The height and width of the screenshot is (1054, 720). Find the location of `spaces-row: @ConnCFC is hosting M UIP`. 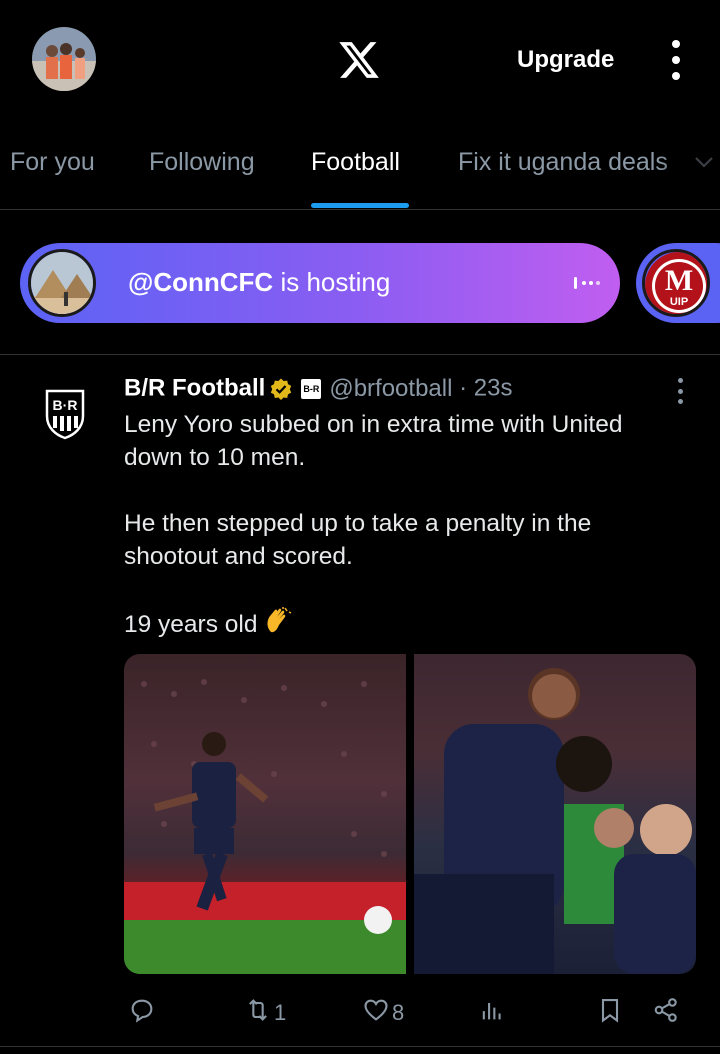

spaces-row: @ConnCFC is hosting M UIP is located at coordinates (360, 283).